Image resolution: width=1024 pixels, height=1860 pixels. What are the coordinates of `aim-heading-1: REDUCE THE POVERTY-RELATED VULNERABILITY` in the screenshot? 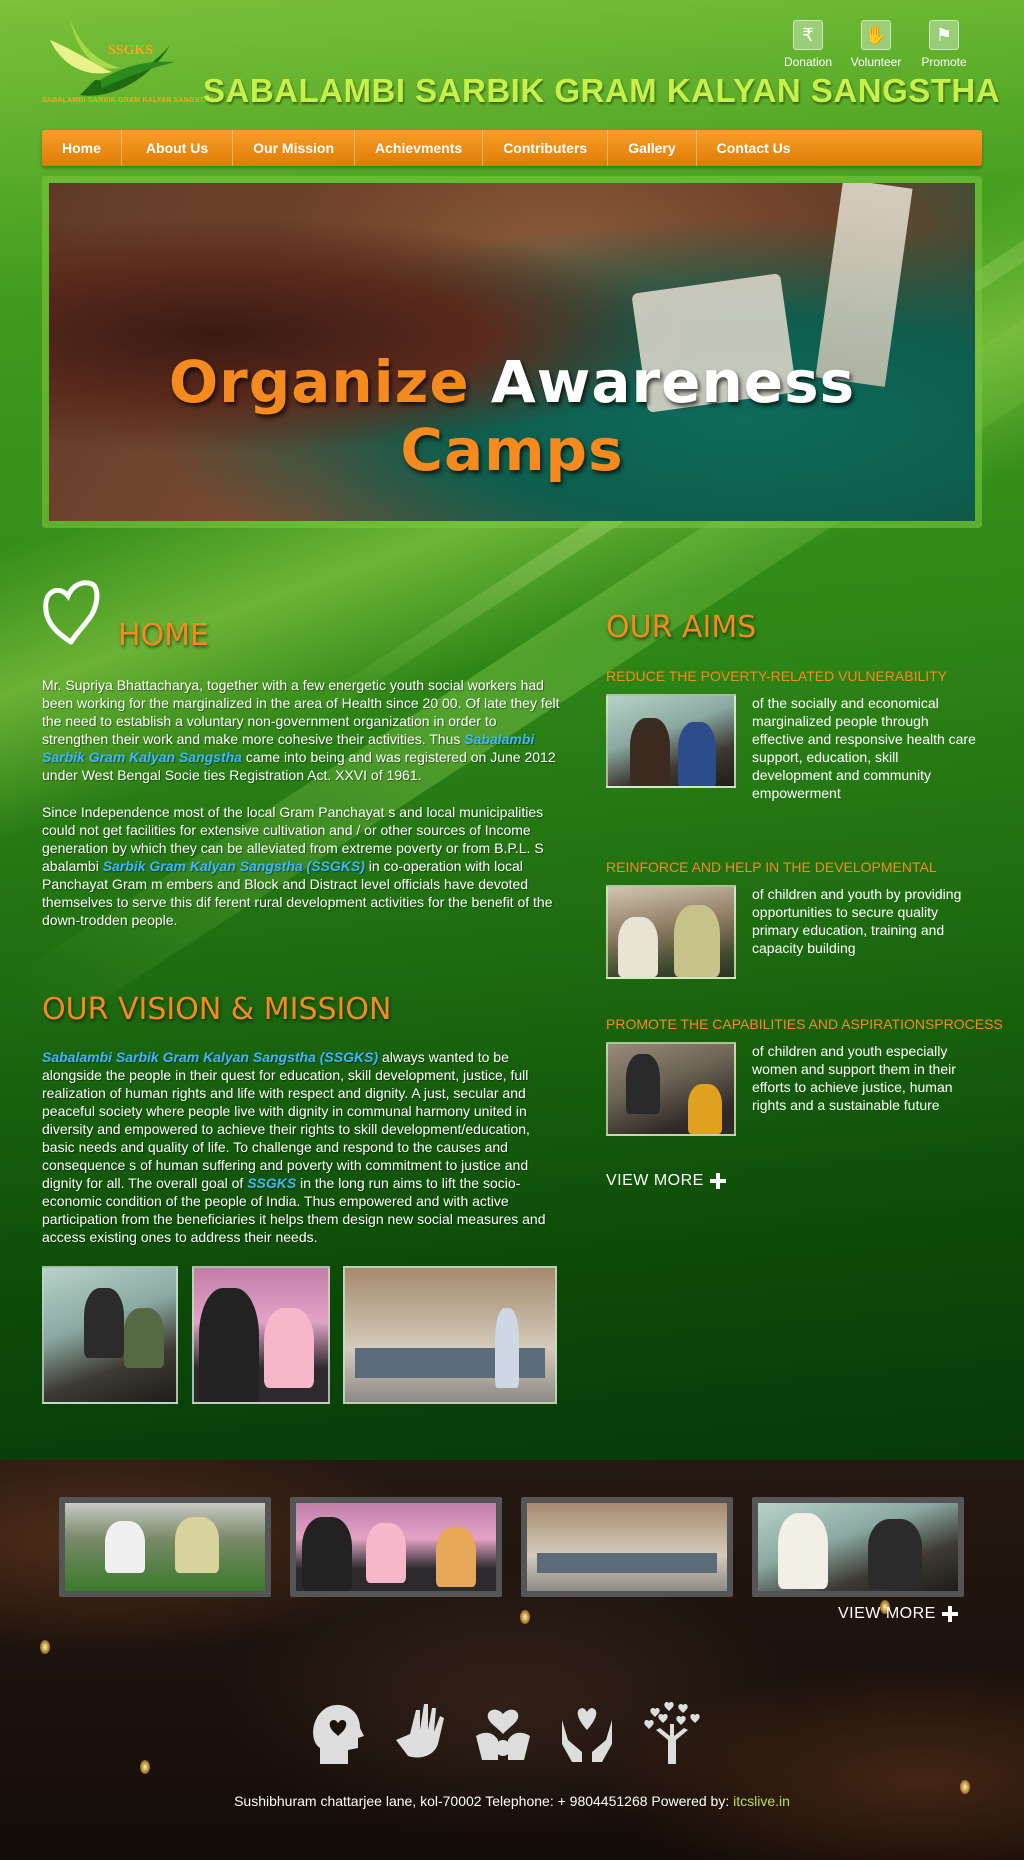 It's located at (777, 676).